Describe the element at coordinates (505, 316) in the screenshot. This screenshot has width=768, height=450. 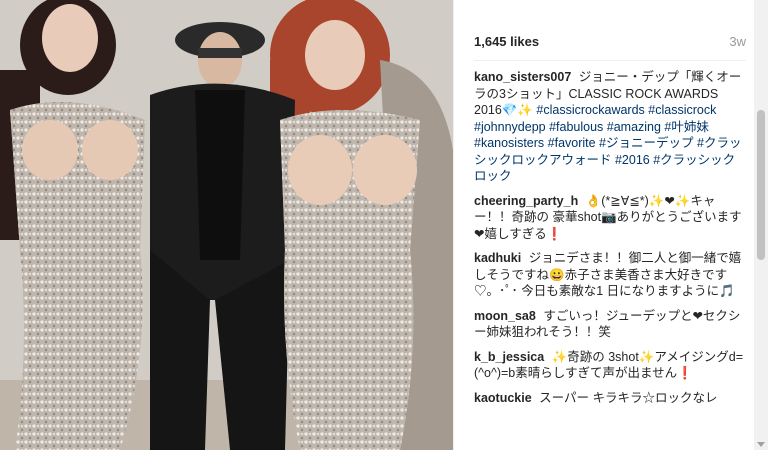
I see `comment-username: moon_sa8` at that location.